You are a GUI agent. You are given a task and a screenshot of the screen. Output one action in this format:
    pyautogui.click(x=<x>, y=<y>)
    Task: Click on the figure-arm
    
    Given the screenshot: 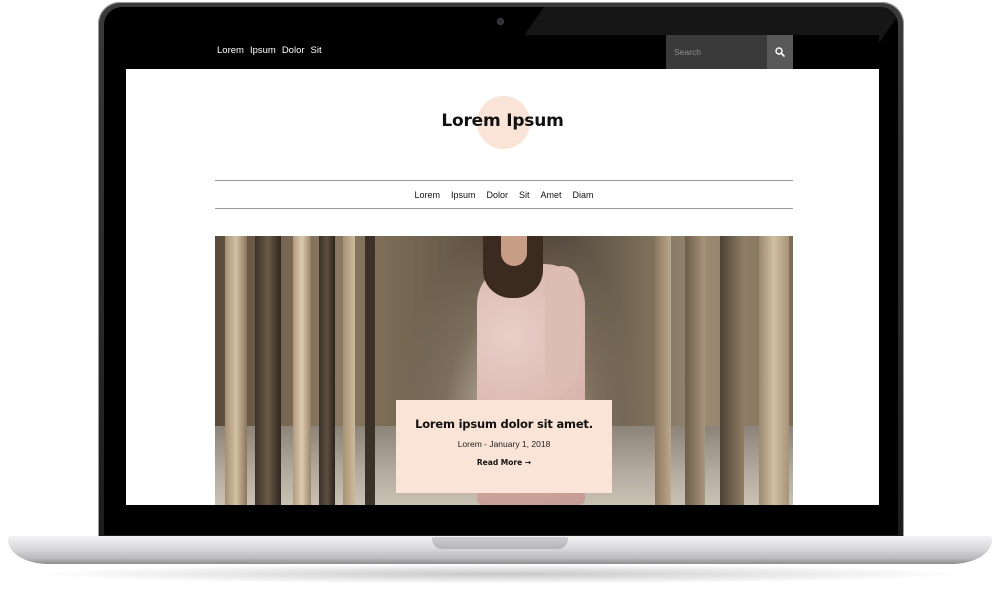 What is the action you would take?
    pyautogui.click(x=562, y=326)
    